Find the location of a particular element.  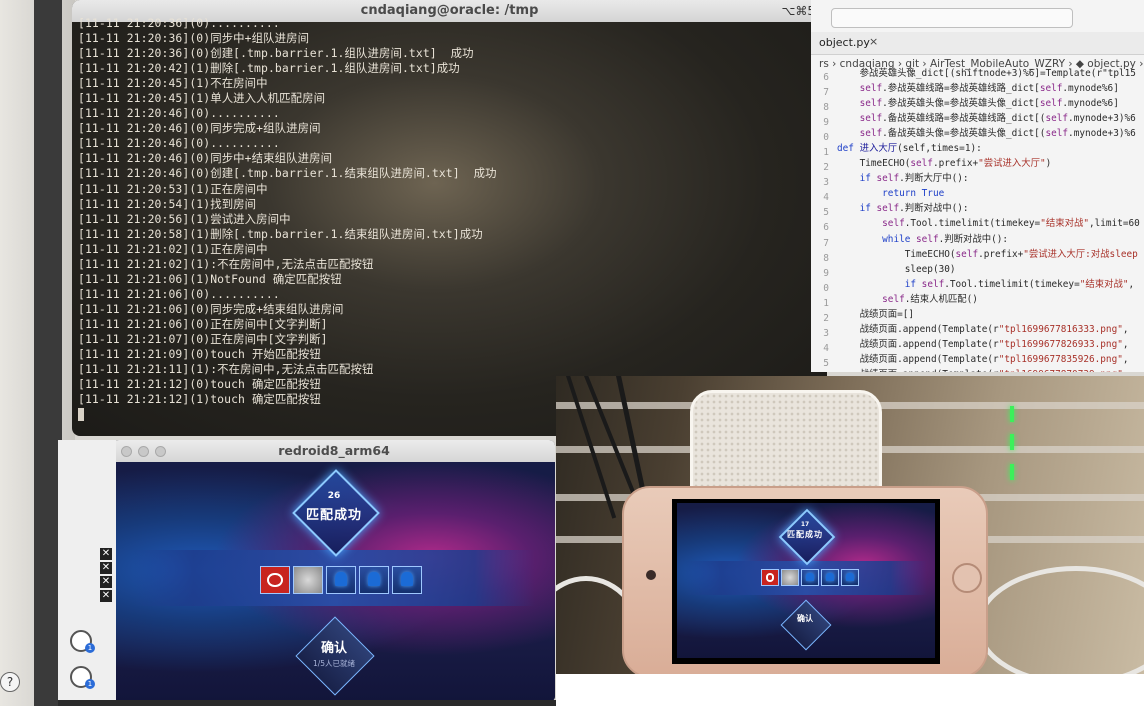

code-token: .参战英雄线路=参战英雄线路_dict[ is located at coordinates (961, 89).